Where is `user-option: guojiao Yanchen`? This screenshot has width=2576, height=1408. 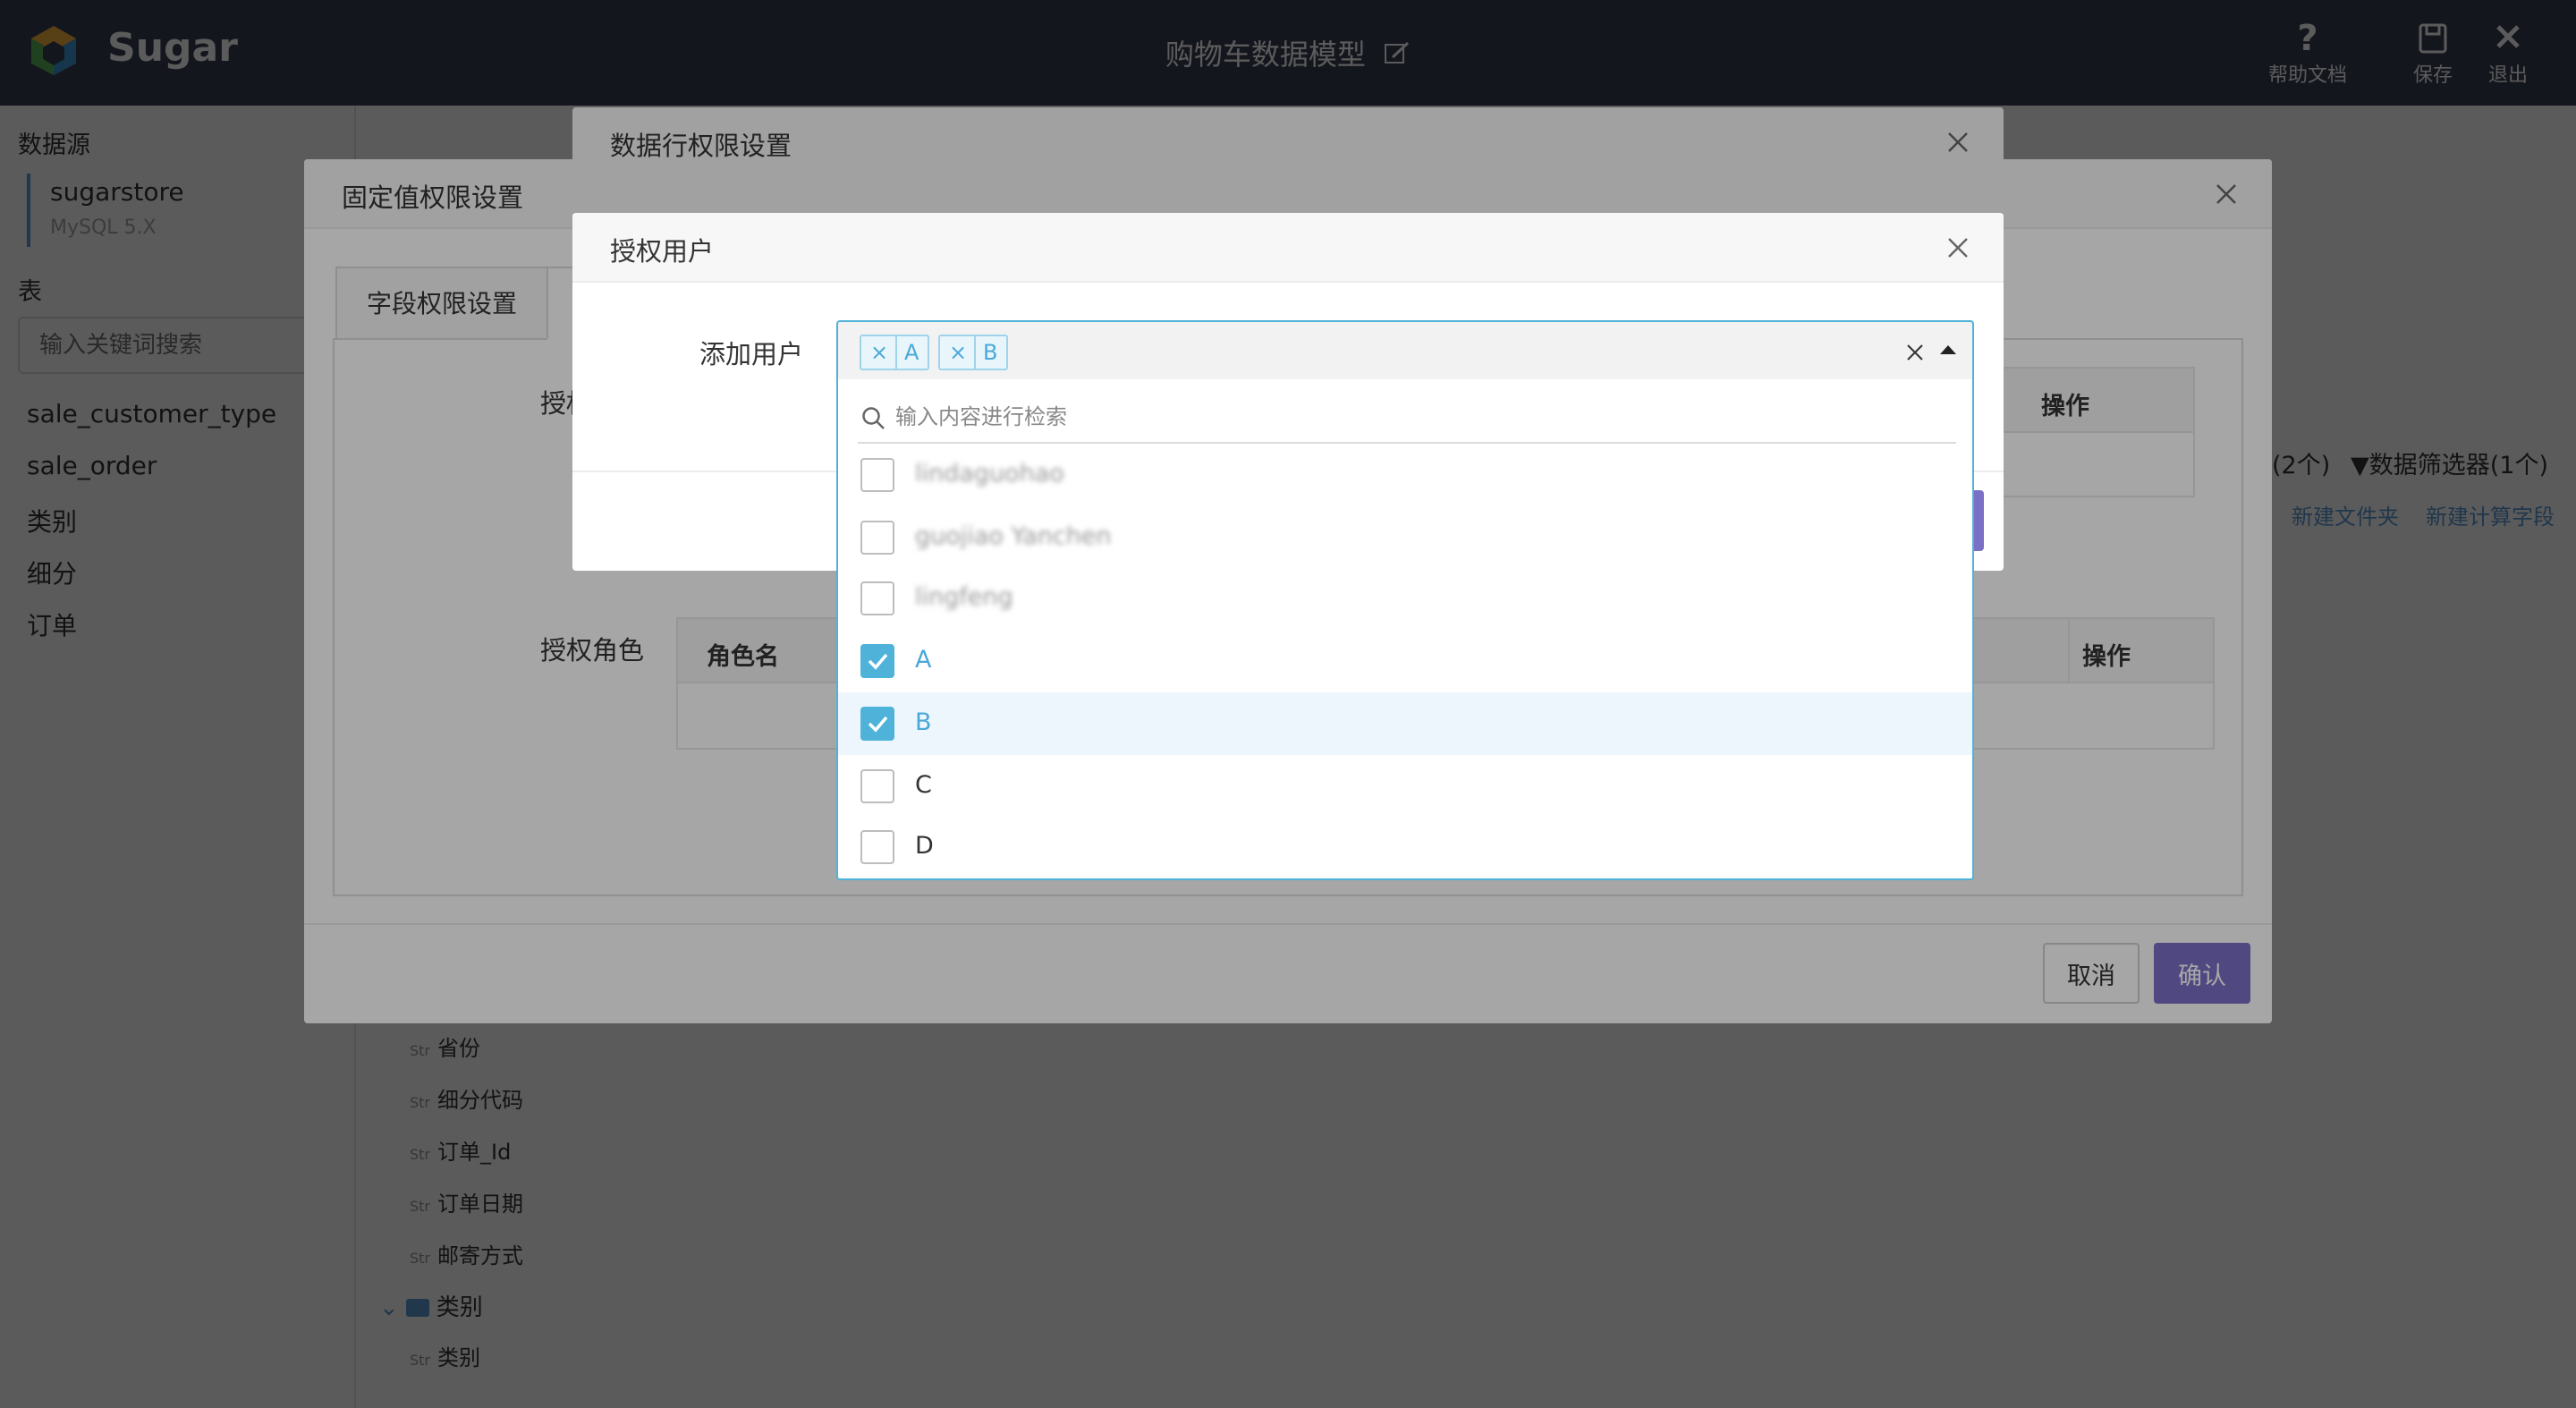 user-option: guojiao Yanchen is located at coordinates (1405, 537).